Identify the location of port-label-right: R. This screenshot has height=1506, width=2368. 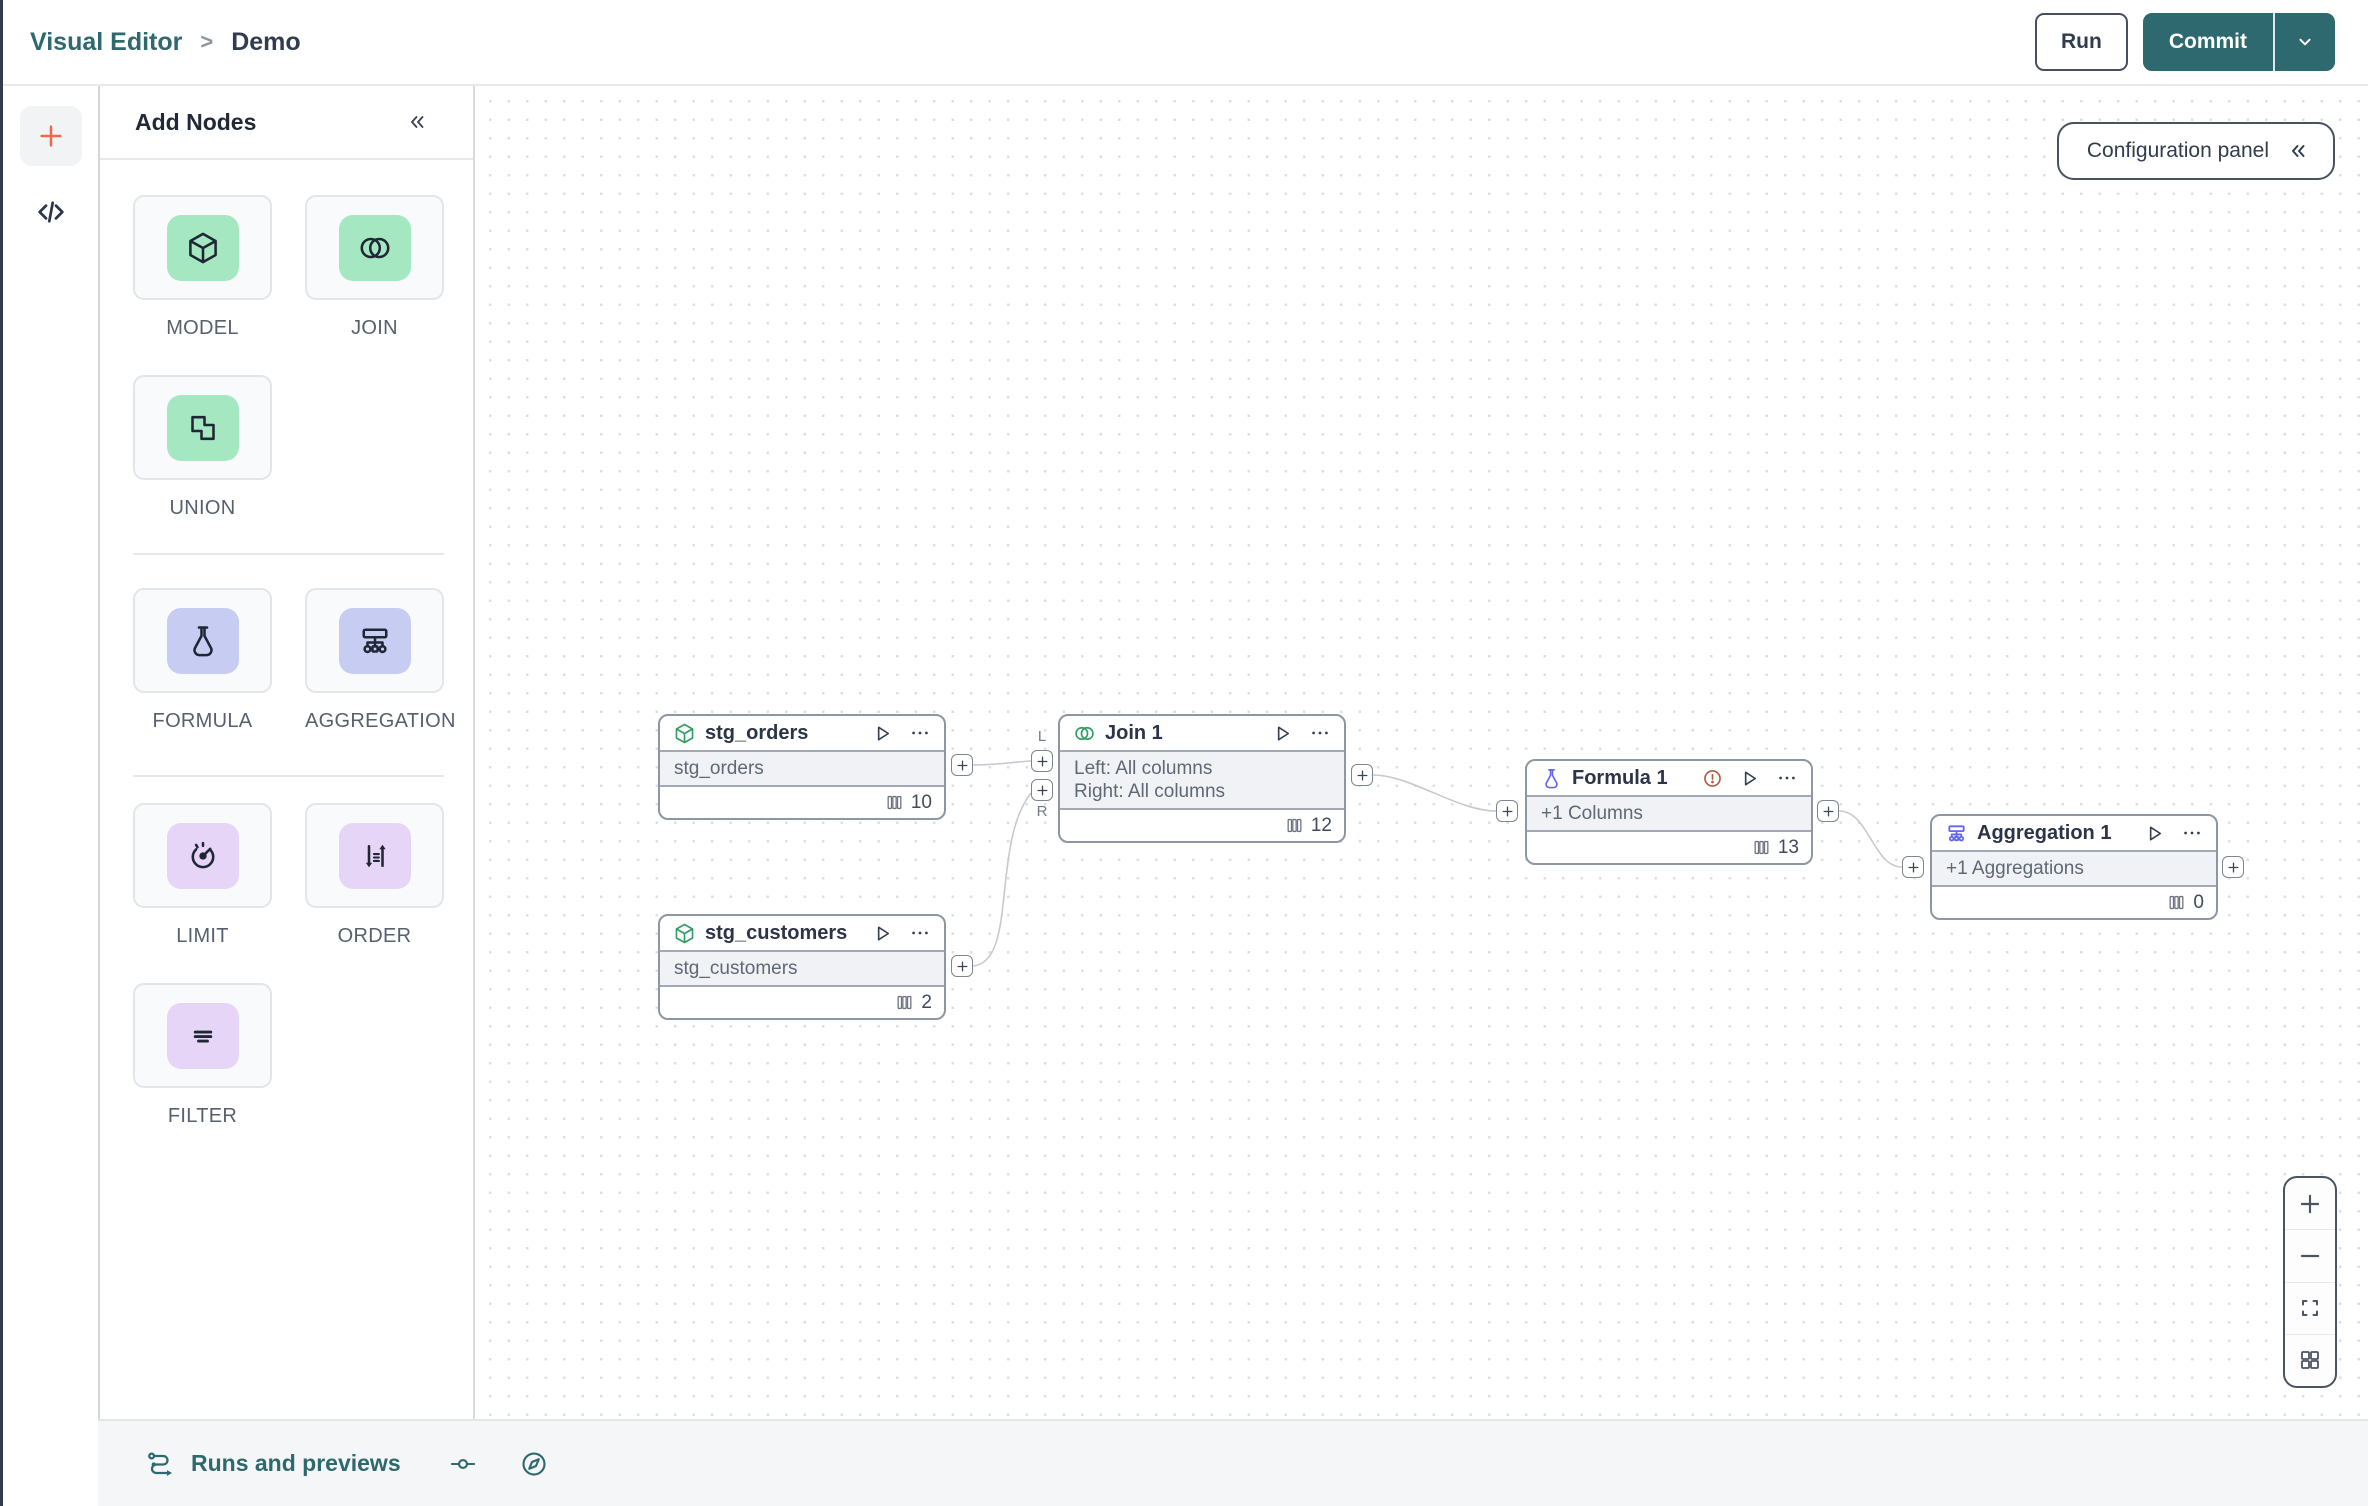
(1042, 811).